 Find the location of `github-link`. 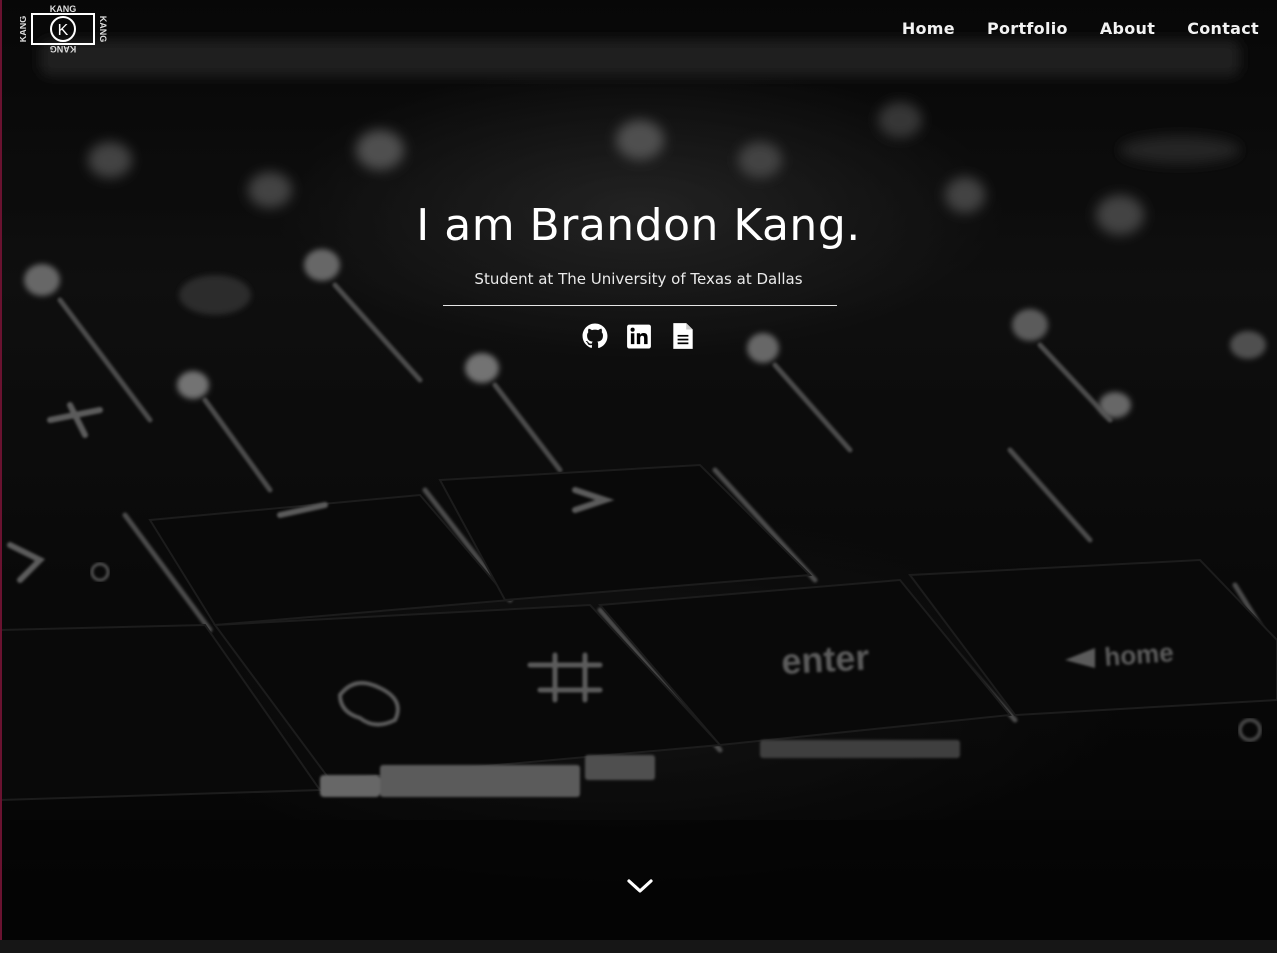

github-link is located at coordinates (595, 336).